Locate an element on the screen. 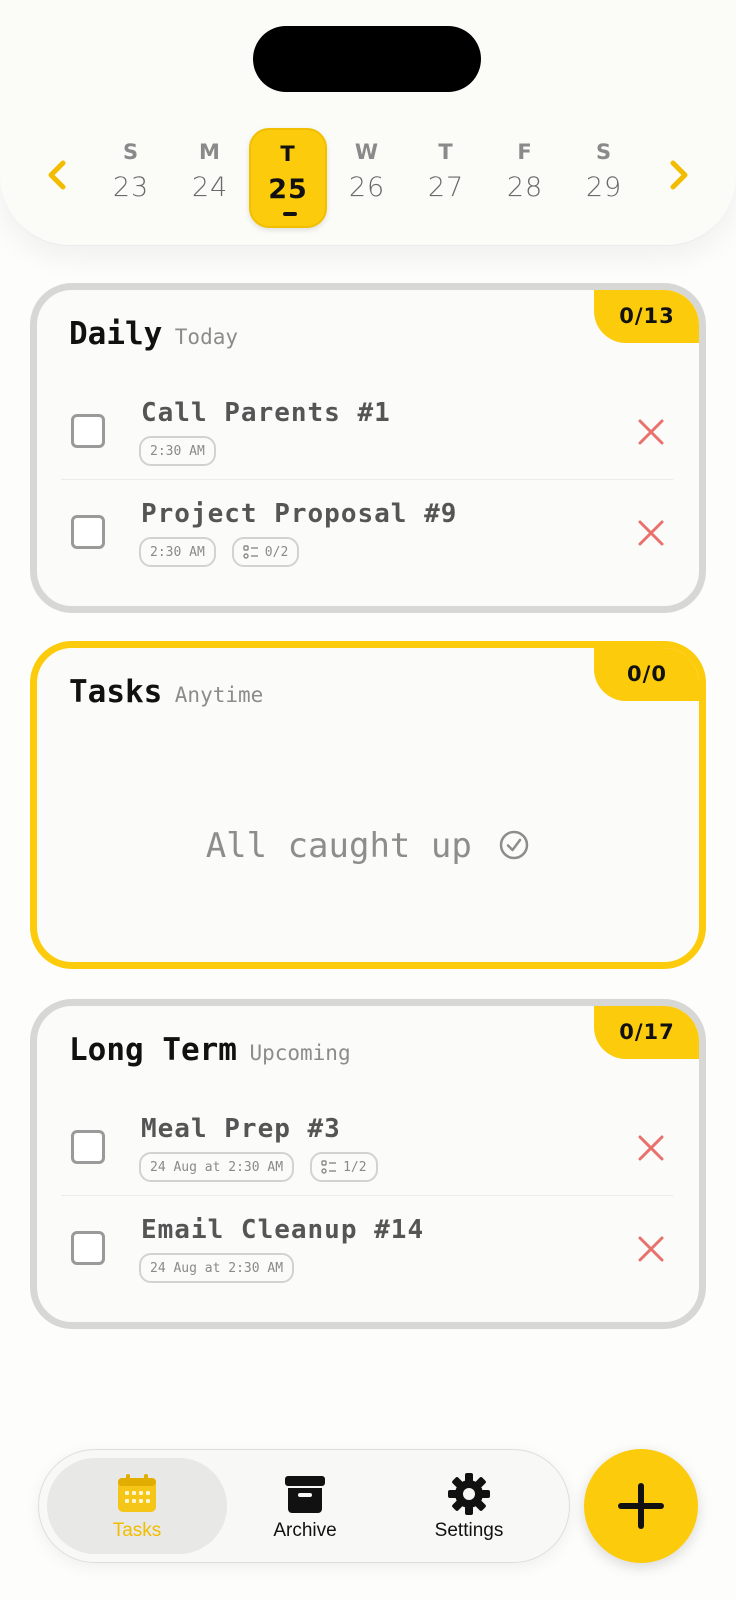 Image resolution: width=736 pixels, height=1600 pixels. day-number: 24 is located at coordinates (210, 187).